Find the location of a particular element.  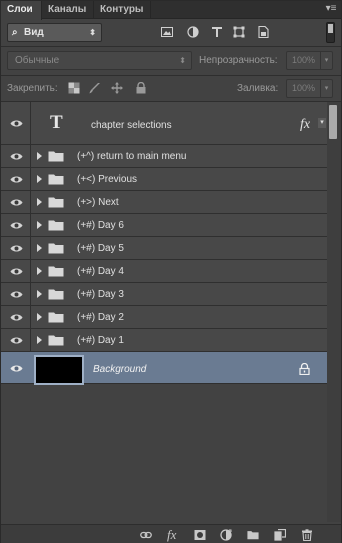

layer-name: (+^) return to main menu is located at coordinates (131, 156).